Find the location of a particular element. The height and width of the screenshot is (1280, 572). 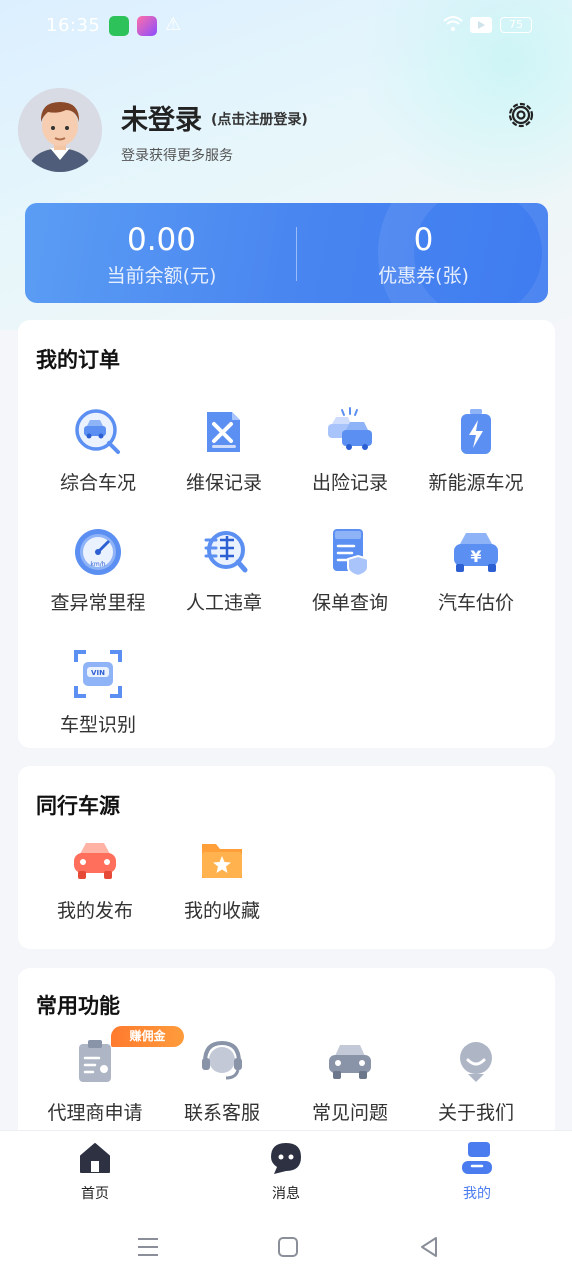

violation-icon is located at coordinates (226, 552).